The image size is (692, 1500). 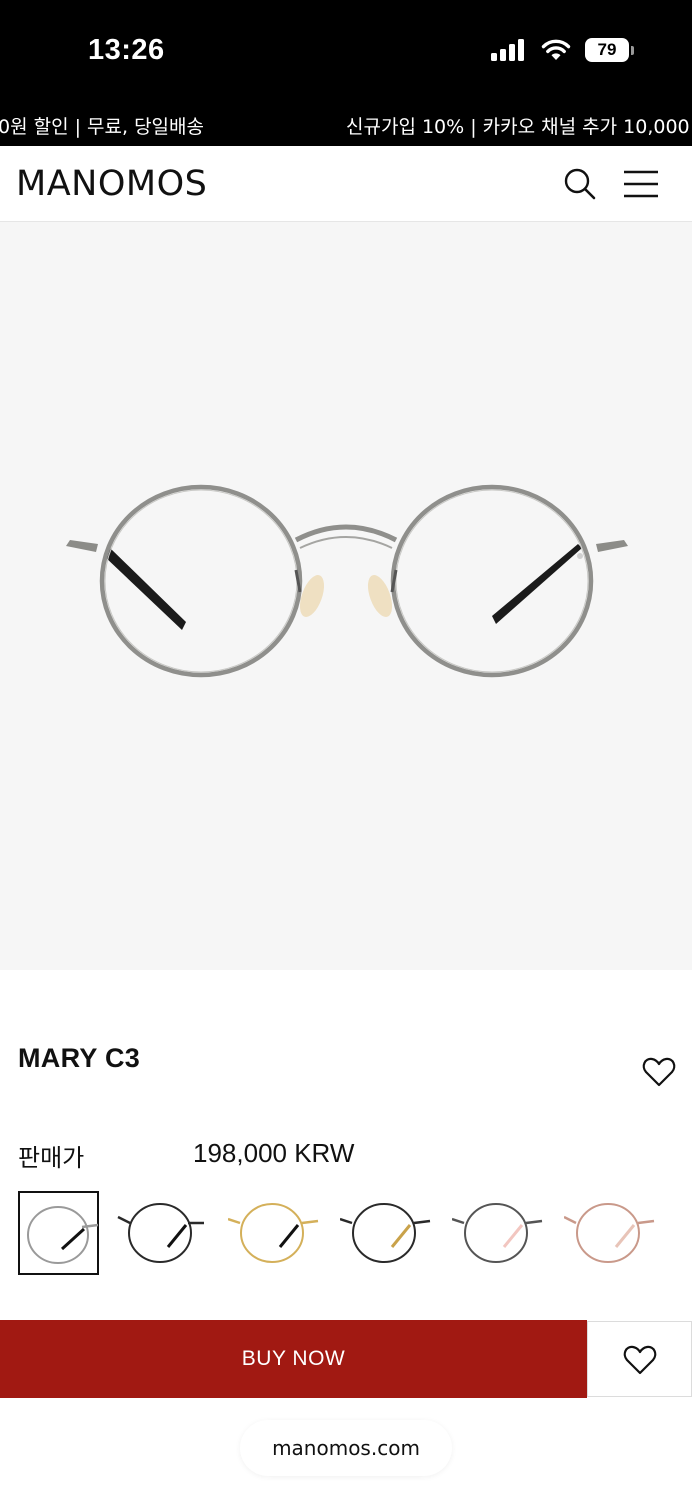 I want to click on price-value: 198,000 KRW, so click(x=274, y=1153).